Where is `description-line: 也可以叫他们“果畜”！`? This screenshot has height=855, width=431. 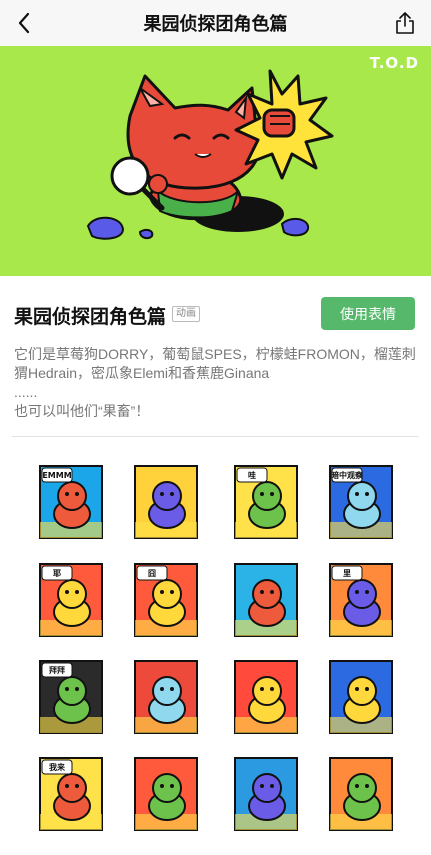
description-line: 也可以叫他们“果畜”！ is located at coordinates (82, 411).